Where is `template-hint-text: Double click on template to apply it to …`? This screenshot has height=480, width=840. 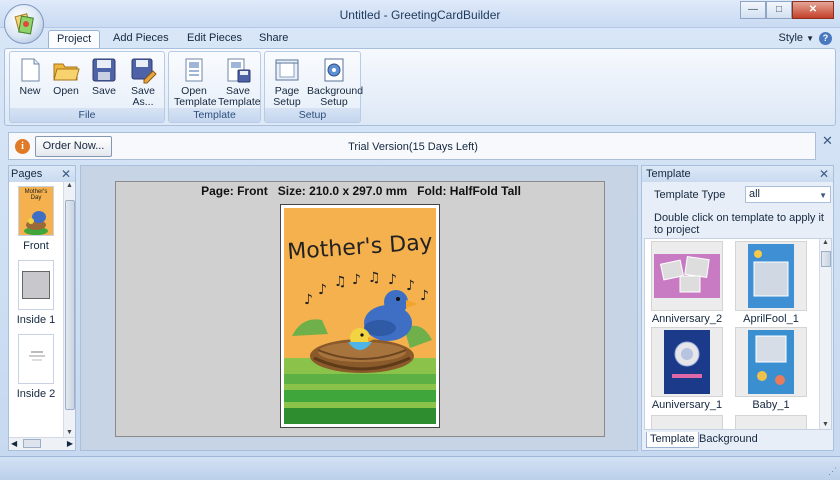 template-hint-text: Double click on template to apply it to … is located at coordinates (739, 224).